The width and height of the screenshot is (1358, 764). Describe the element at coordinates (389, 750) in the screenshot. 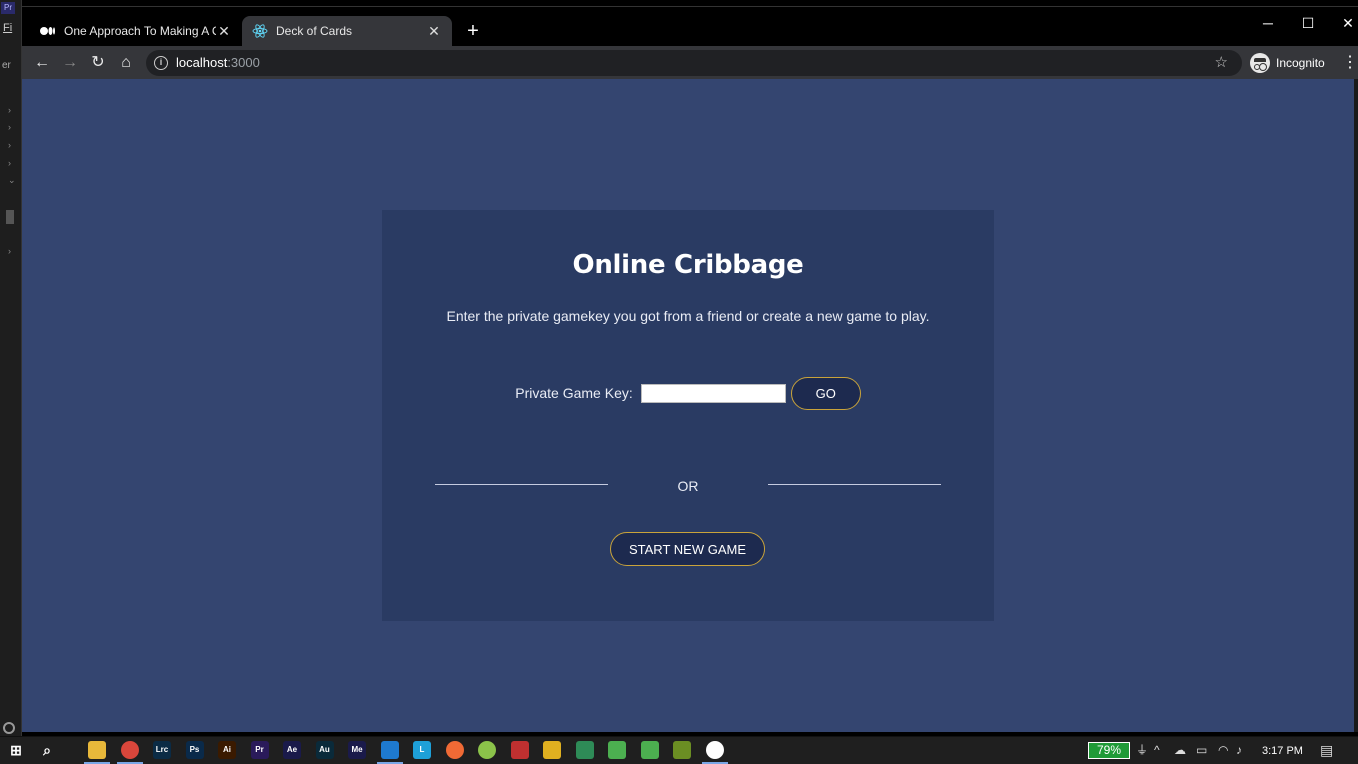

I see `vscode-icon` at that location.